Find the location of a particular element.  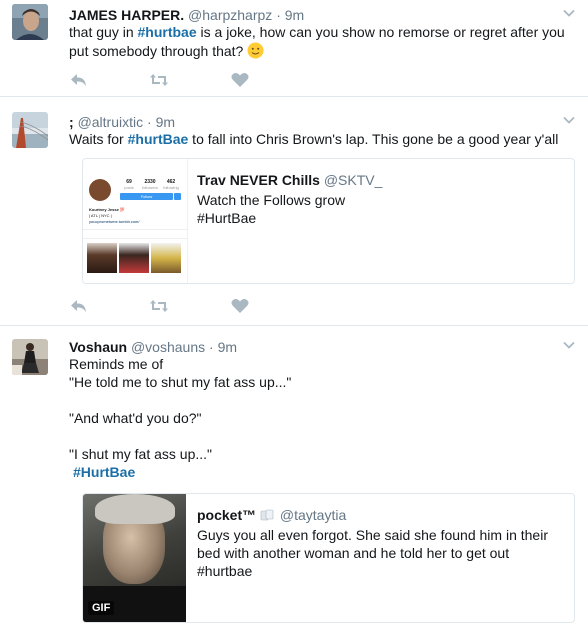

stat-followers: 2330 followers is located at coordinates (150, 185).